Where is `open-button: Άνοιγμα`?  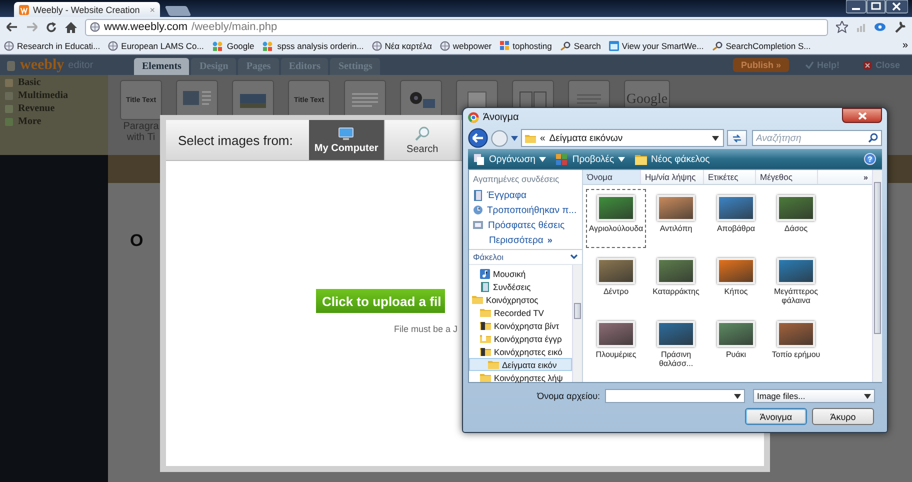
open-button: Άνοιγμα is located at coordinates (776, 416).